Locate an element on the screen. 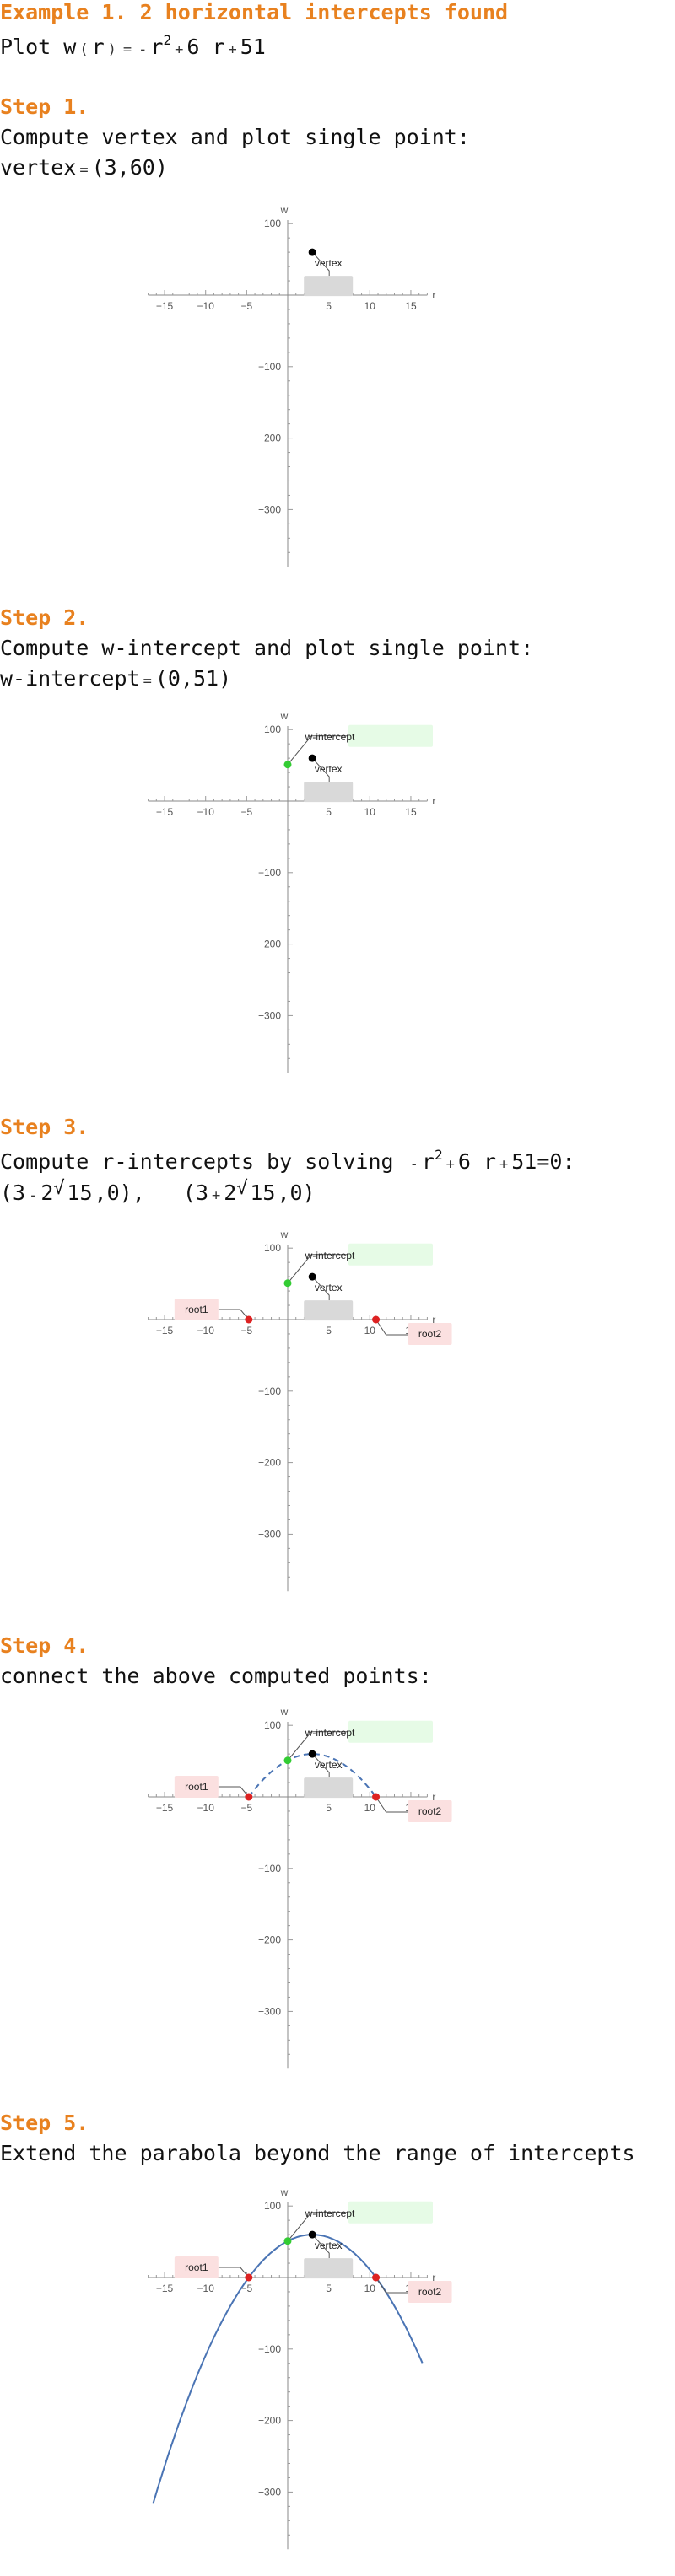 The width and height of the screenshot is (675, 2576). step-2-title: Step 2. is located at coordinates (44, 617).